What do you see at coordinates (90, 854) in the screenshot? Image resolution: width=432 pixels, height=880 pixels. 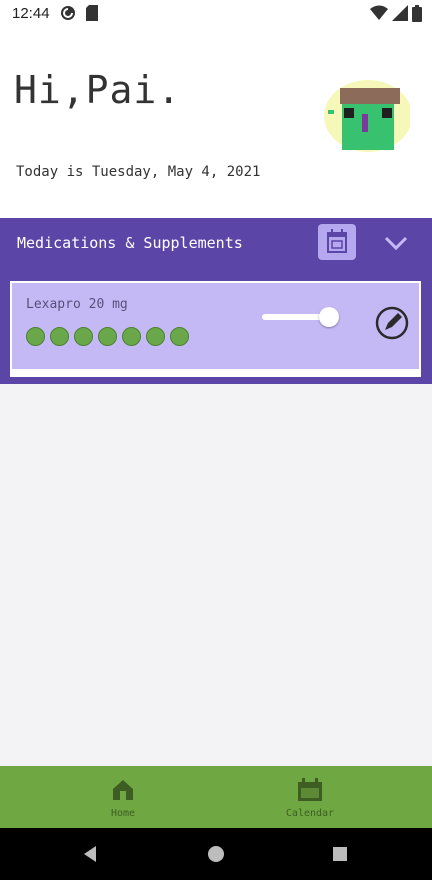 I see `back-icon` at bounding box center [90, 854].